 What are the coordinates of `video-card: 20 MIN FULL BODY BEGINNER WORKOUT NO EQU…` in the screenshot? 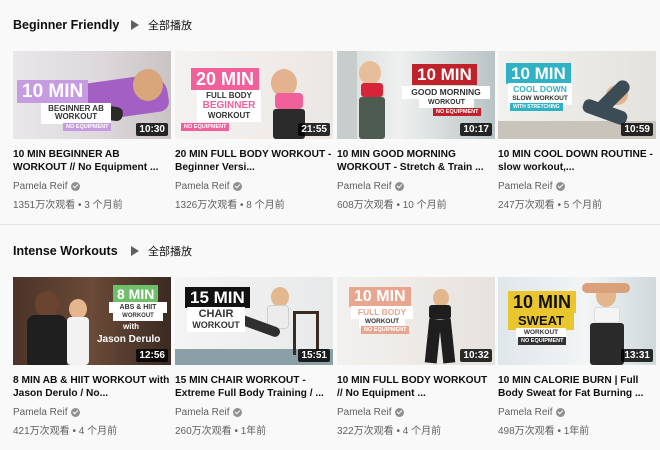 It's located at (254, 131).